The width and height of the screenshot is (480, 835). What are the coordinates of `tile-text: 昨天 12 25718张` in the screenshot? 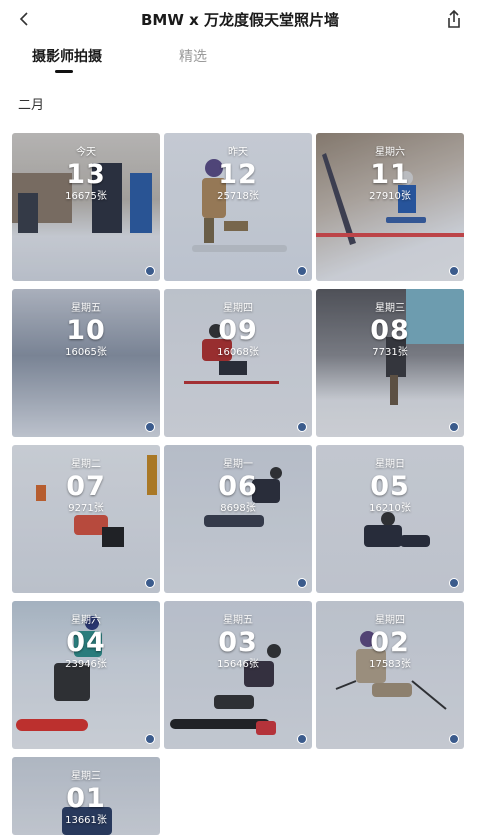 It's located at (238, 175).